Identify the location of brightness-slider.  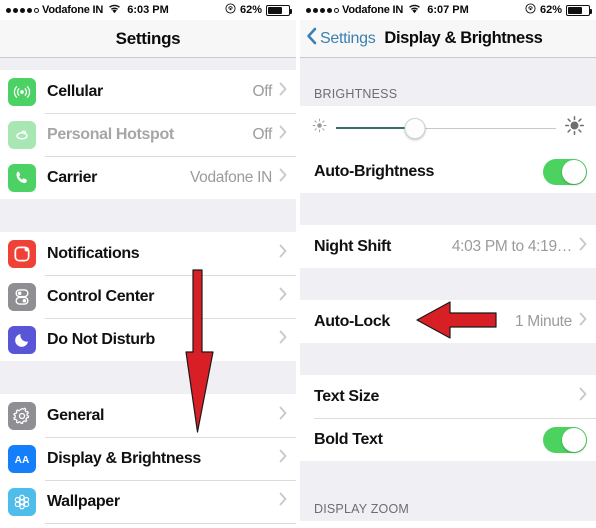
(446, 128).